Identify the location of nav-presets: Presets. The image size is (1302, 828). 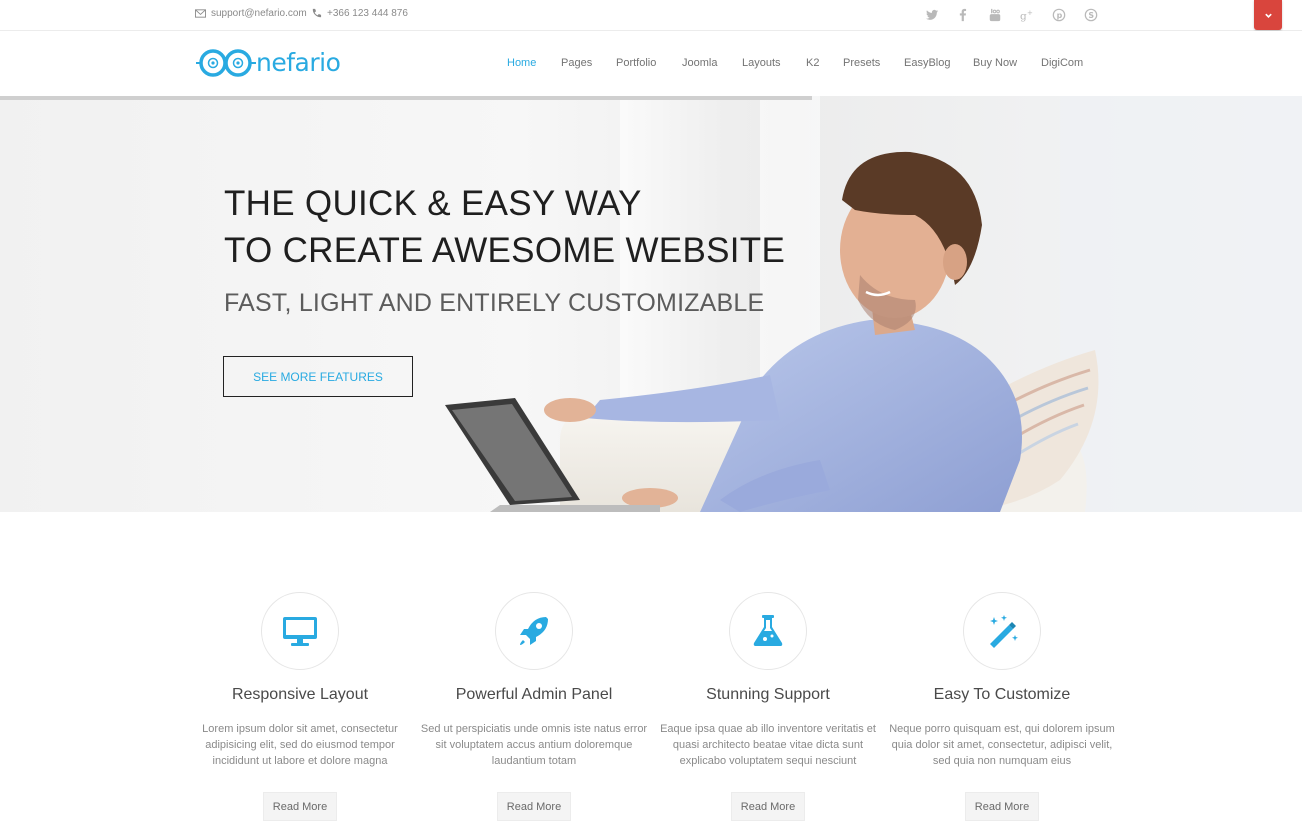
(861, 63).